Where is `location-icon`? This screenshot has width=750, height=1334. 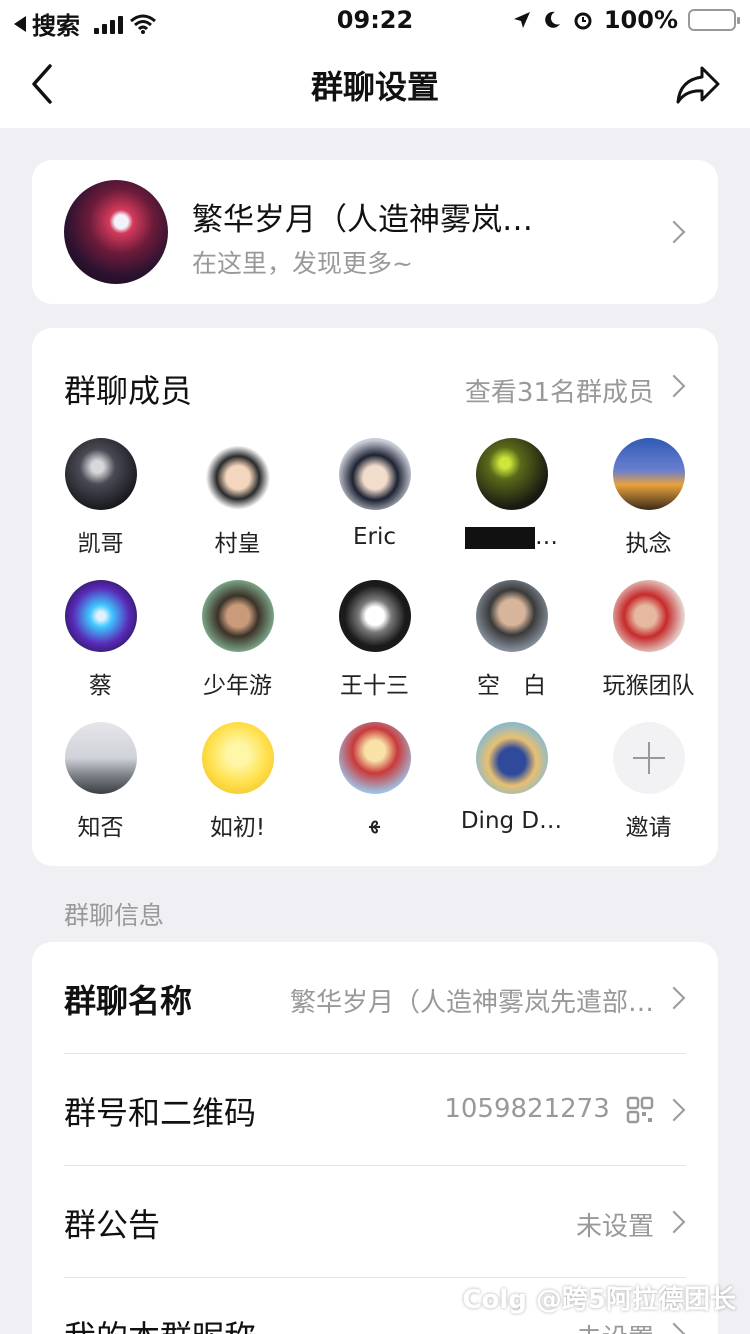 location-icon is located at coordinates (521, 20).